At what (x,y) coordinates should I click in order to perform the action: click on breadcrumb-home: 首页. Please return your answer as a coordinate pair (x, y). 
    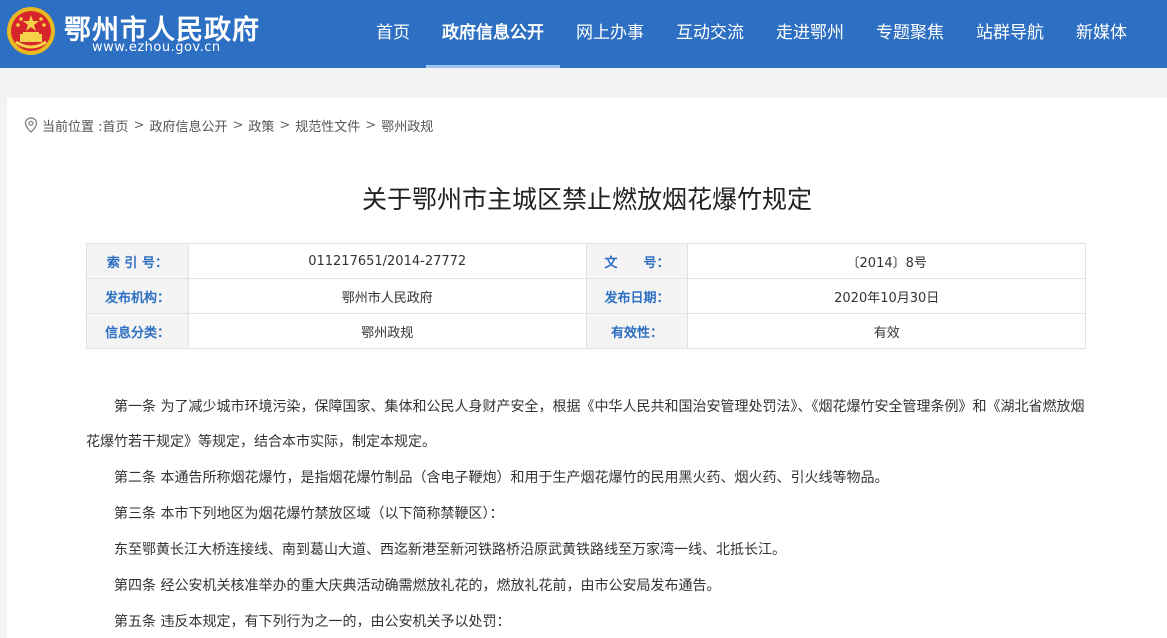
    Looking at the image, I should click on (116, 125).